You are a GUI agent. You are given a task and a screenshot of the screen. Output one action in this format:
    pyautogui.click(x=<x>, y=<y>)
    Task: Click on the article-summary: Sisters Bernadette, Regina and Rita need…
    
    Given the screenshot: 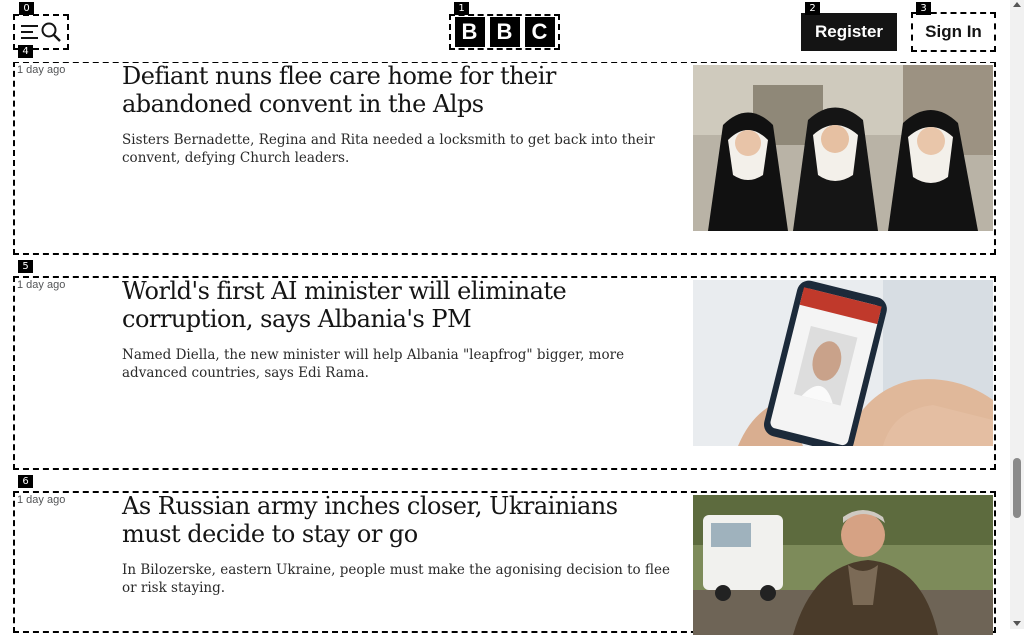 What is the action you would take?
    pyautogui.click(x=388, y=149)
    